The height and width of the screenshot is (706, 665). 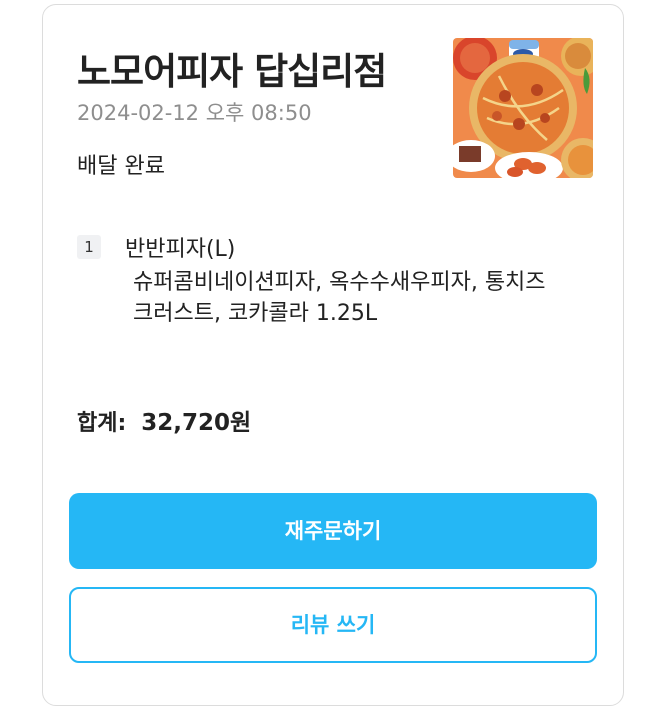 I want to click on total-amount: 32,720원, so click(x=196, y=423).